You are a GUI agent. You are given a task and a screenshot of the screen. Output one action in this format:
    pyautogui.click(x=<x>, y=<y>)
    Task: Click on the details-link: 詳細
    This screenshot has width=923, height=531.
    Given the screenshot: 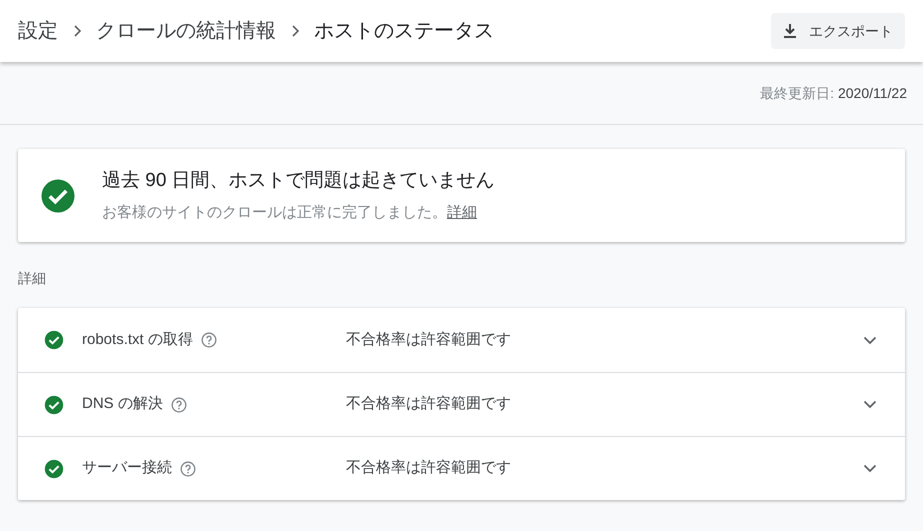 What is the action you would take?
    pyautogui.click(x=462, y=213)
    